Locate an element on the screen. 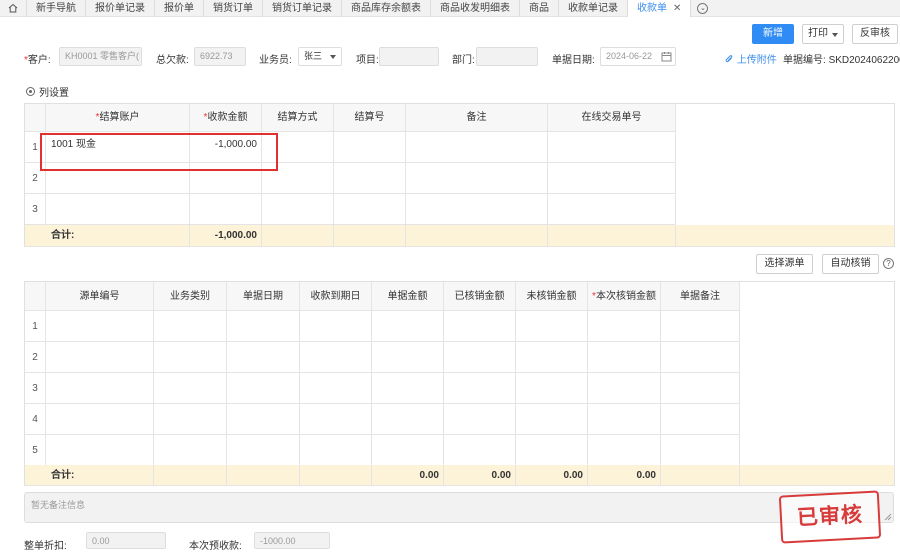 The image size is (900, 552). customer-field: KH0001 零售客户( is located at coordinates (100, 56).